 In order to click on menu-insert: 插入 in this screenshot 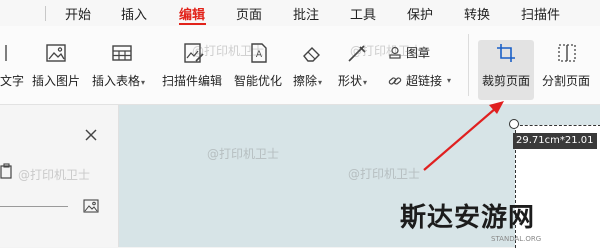, I will do `click(134, 13)`.